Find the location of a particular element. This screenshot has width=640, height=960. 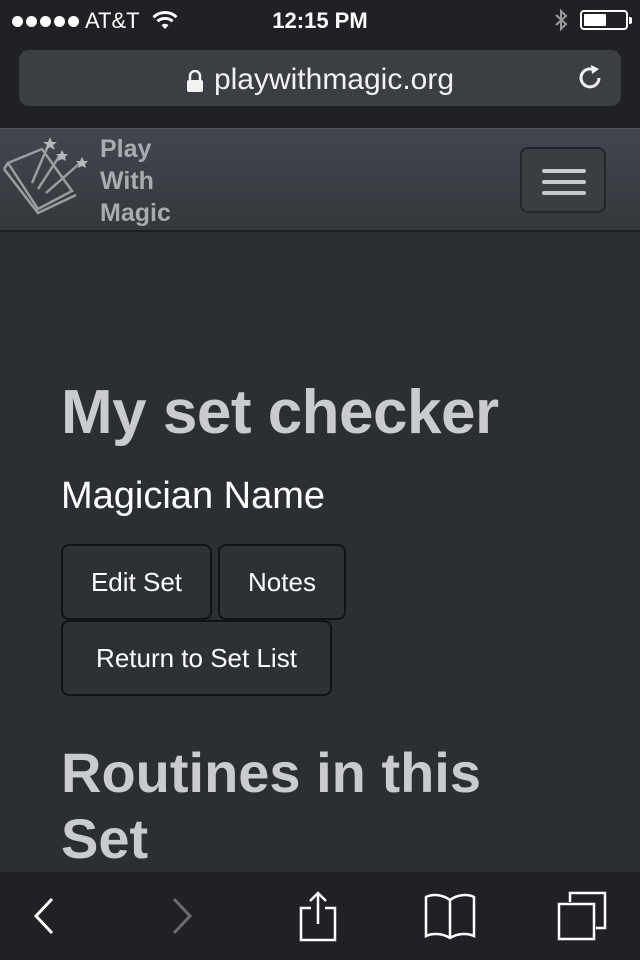

magician-name: Magician Name is located at coordinates (193, 496).